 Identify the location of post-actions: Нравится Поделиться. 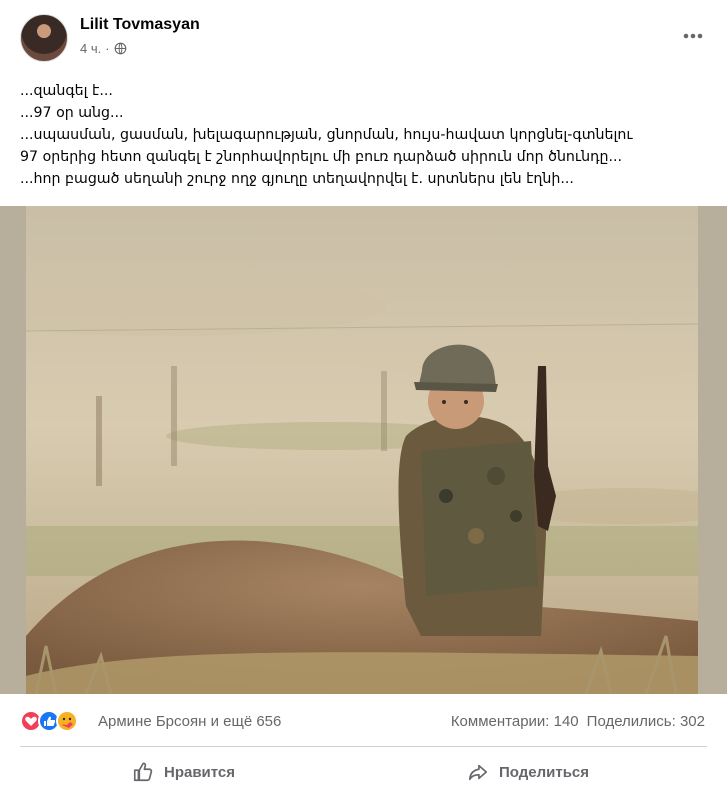
(363, 772).